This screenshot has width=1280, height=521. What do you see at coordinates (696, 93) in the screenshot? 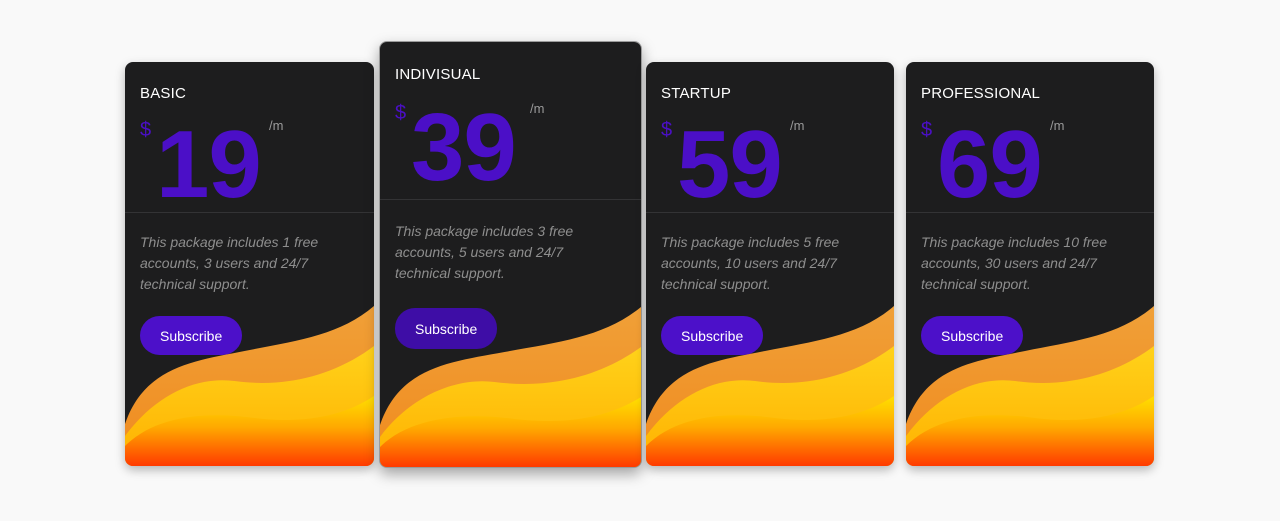
I see `plan-name: STARTUP` at bounding box center [696, 93].